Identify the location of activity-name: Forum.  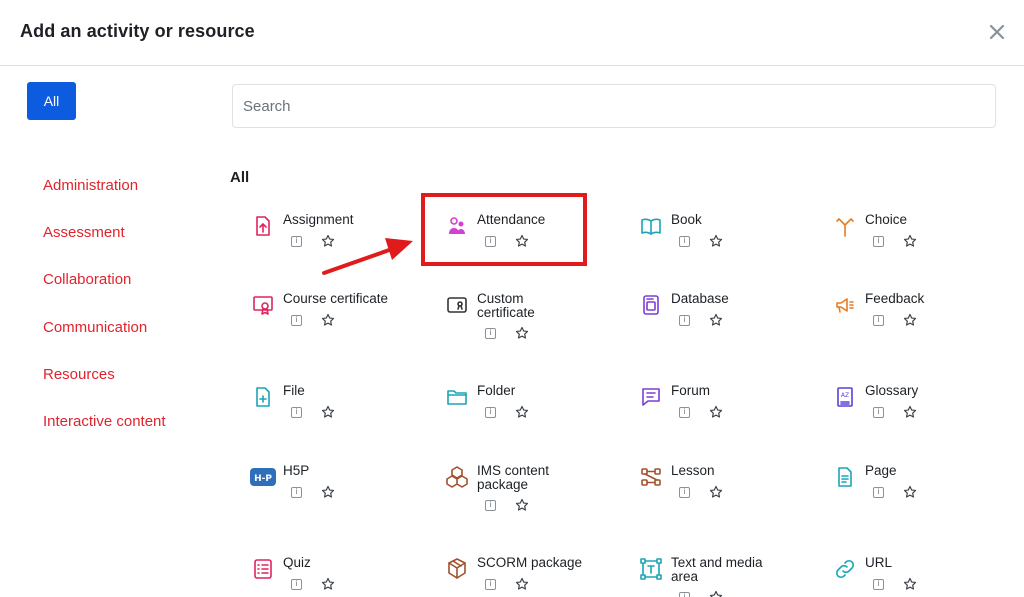
(746, 391).